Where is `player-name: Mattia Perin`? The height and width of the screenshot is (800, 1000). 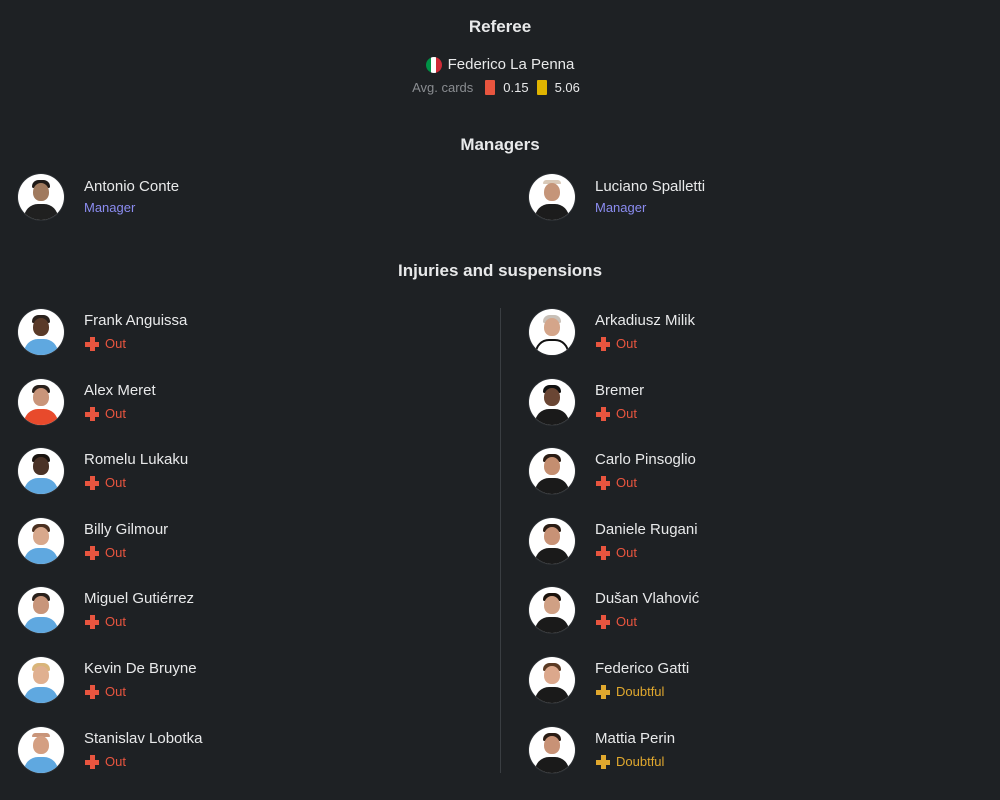 player-name: Mattia Perin is located at coordinates (635, 738).